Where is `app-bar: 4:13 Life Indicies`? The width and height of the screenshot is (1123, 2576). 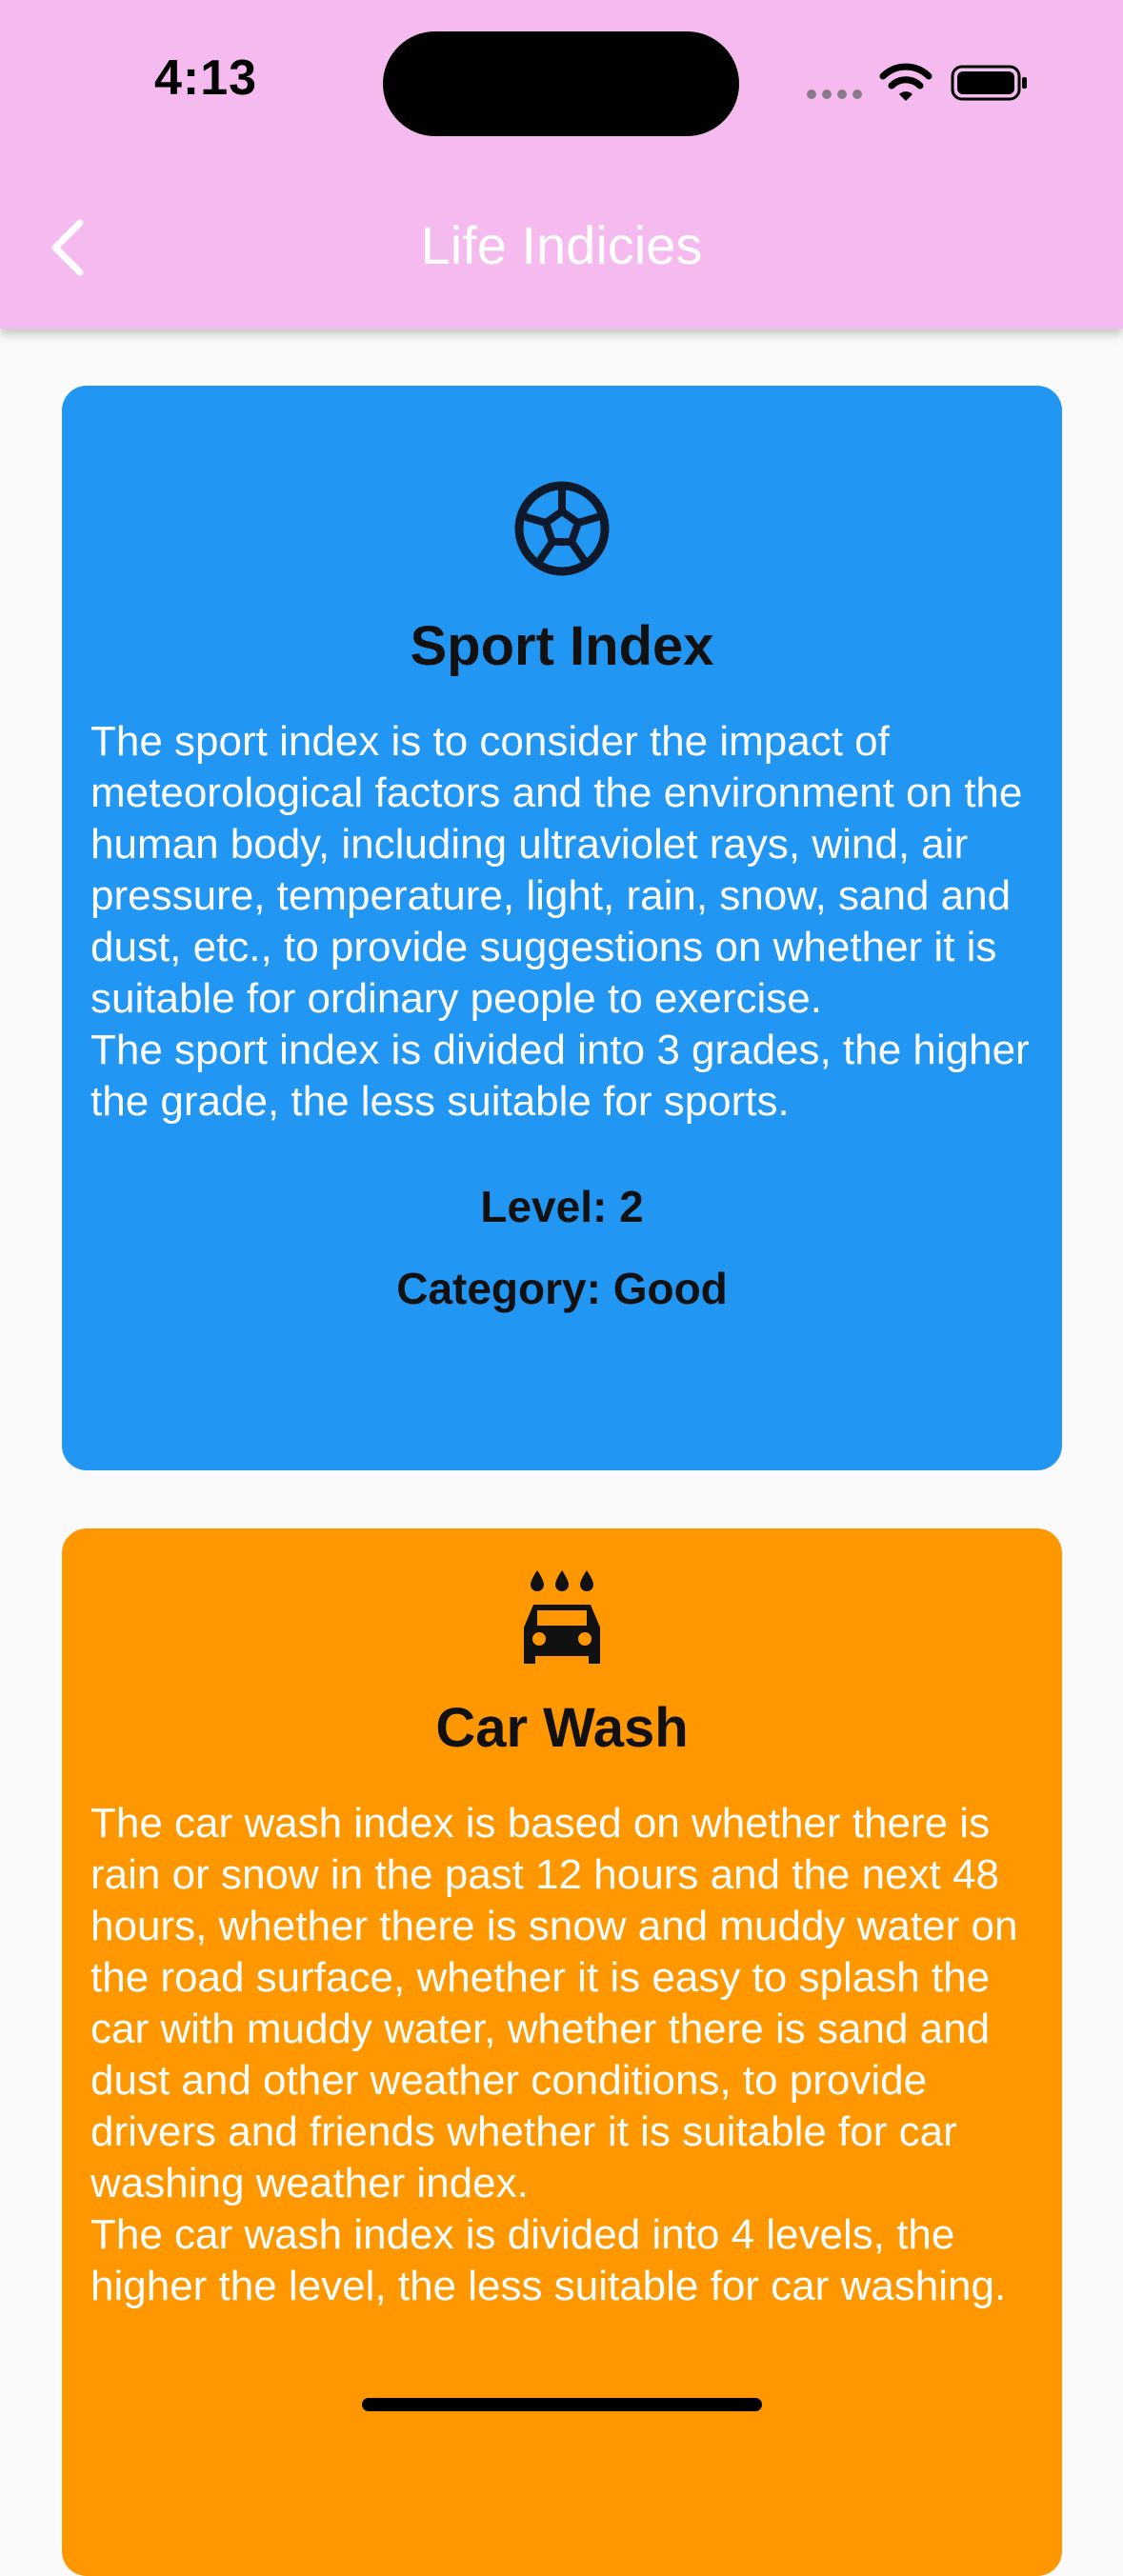 app-bar: 4:13 Life Indicies is located at coordinates (561, 164).